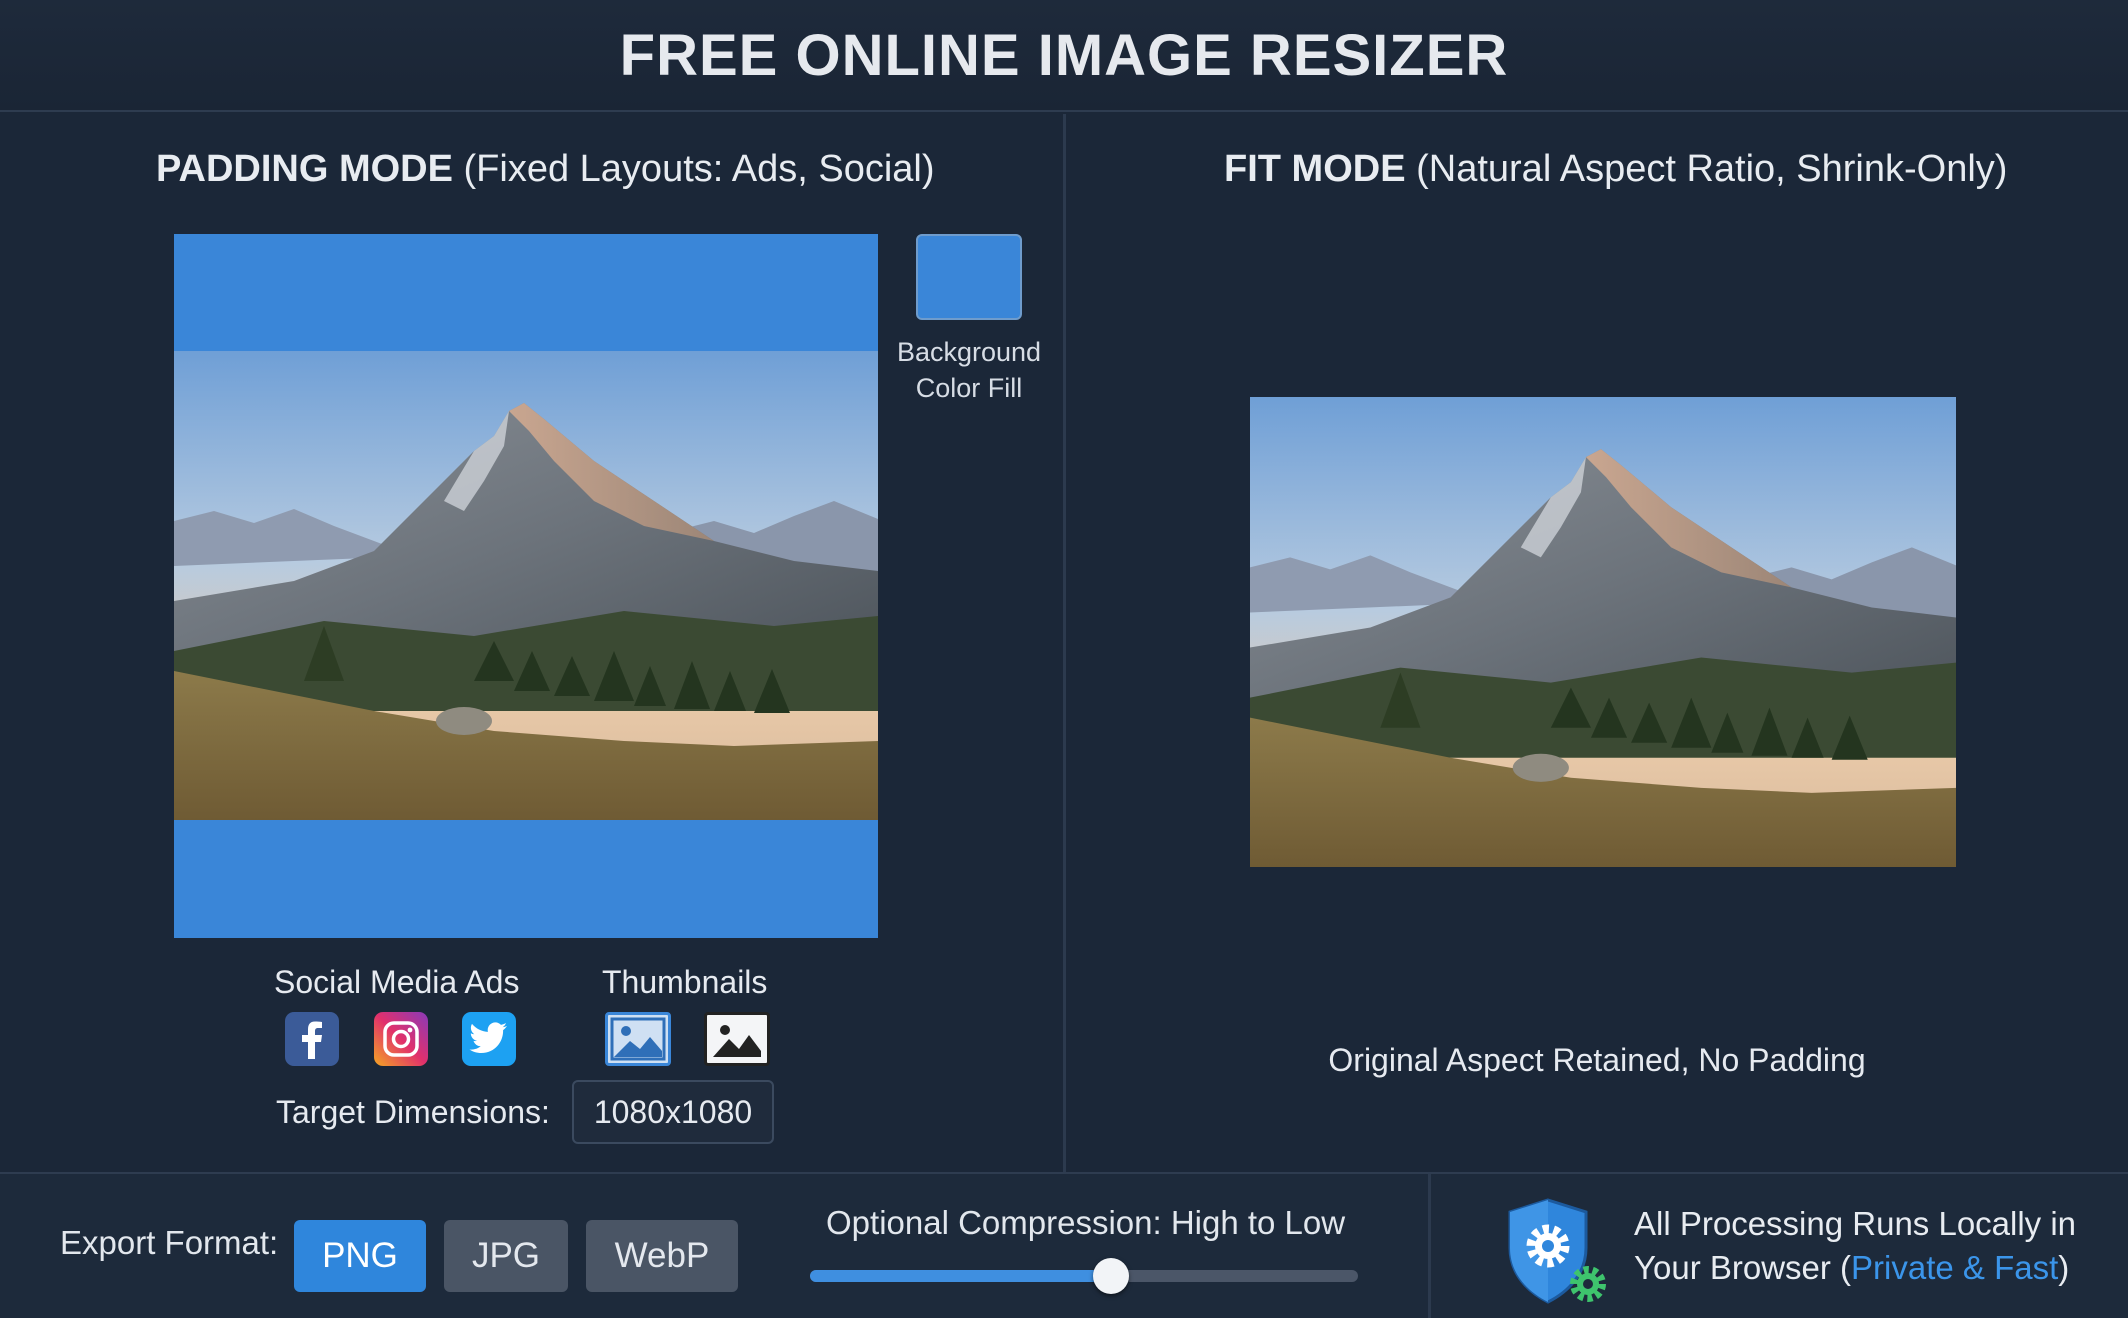 This screenshot has width=2128, height=1318. I want to click on compression-slider, so click(1084, 1276).